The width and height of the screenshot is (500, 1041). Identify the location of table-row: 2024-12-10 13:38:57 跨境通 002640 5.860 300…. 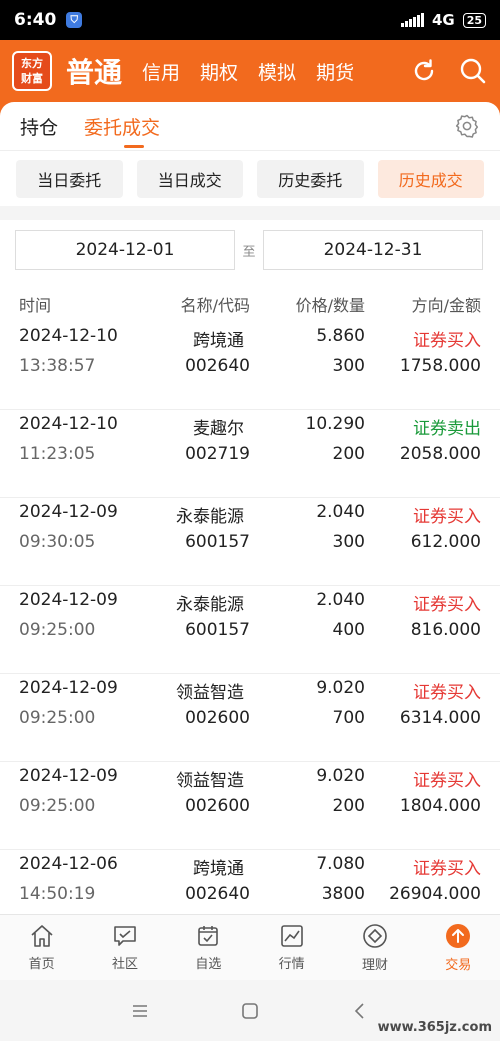
(250, 366).